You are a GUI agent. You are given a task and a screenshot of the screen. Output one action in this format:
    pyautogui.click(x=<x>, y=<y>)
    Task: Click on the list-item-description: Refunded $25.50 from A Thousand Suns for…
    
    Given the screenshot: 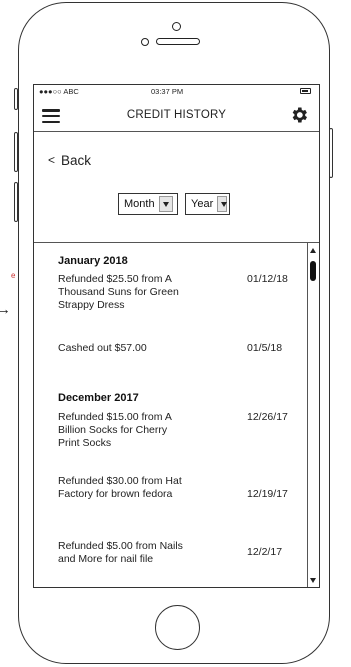 What is the action you would take?
    pyautogui.click(x=118, y=292)
    